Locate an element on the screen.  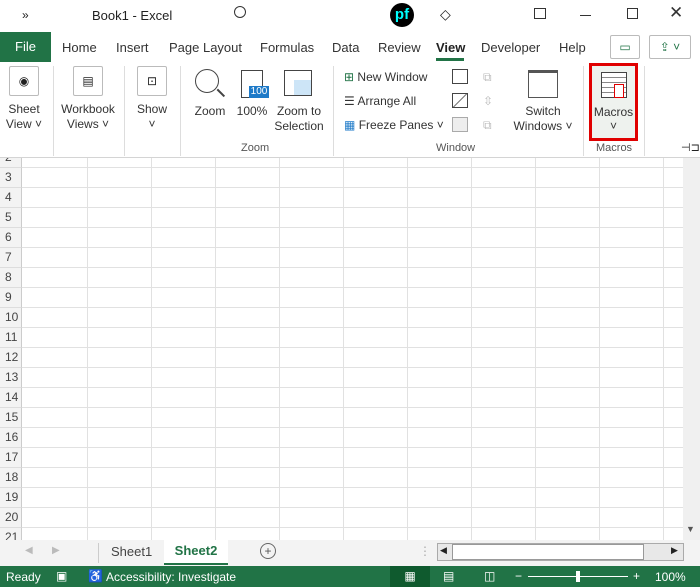
tab-view: View is located at coordinates (450, 47).